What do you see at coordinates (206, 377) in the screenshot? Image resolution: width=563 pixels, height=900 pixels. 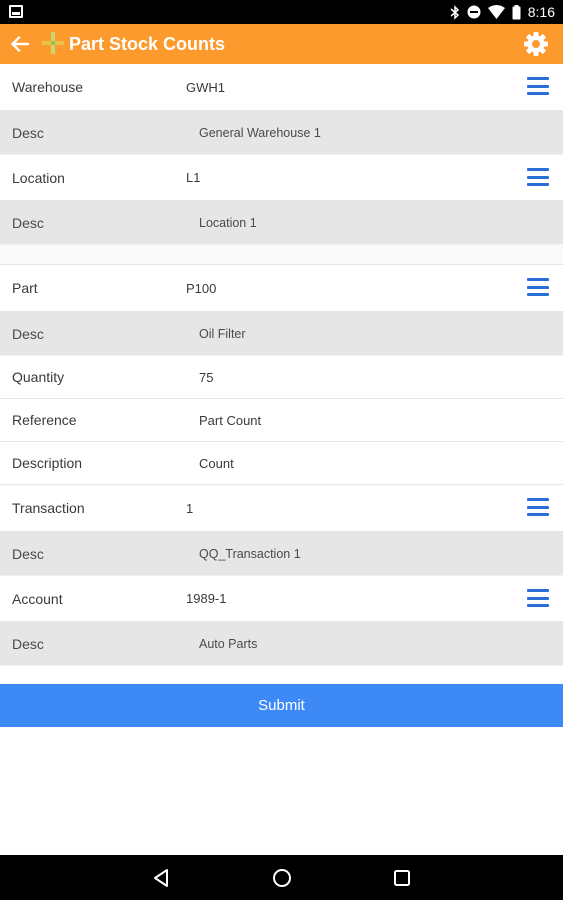 I see `quantity-field: 75` at bounding box center [206, 377].